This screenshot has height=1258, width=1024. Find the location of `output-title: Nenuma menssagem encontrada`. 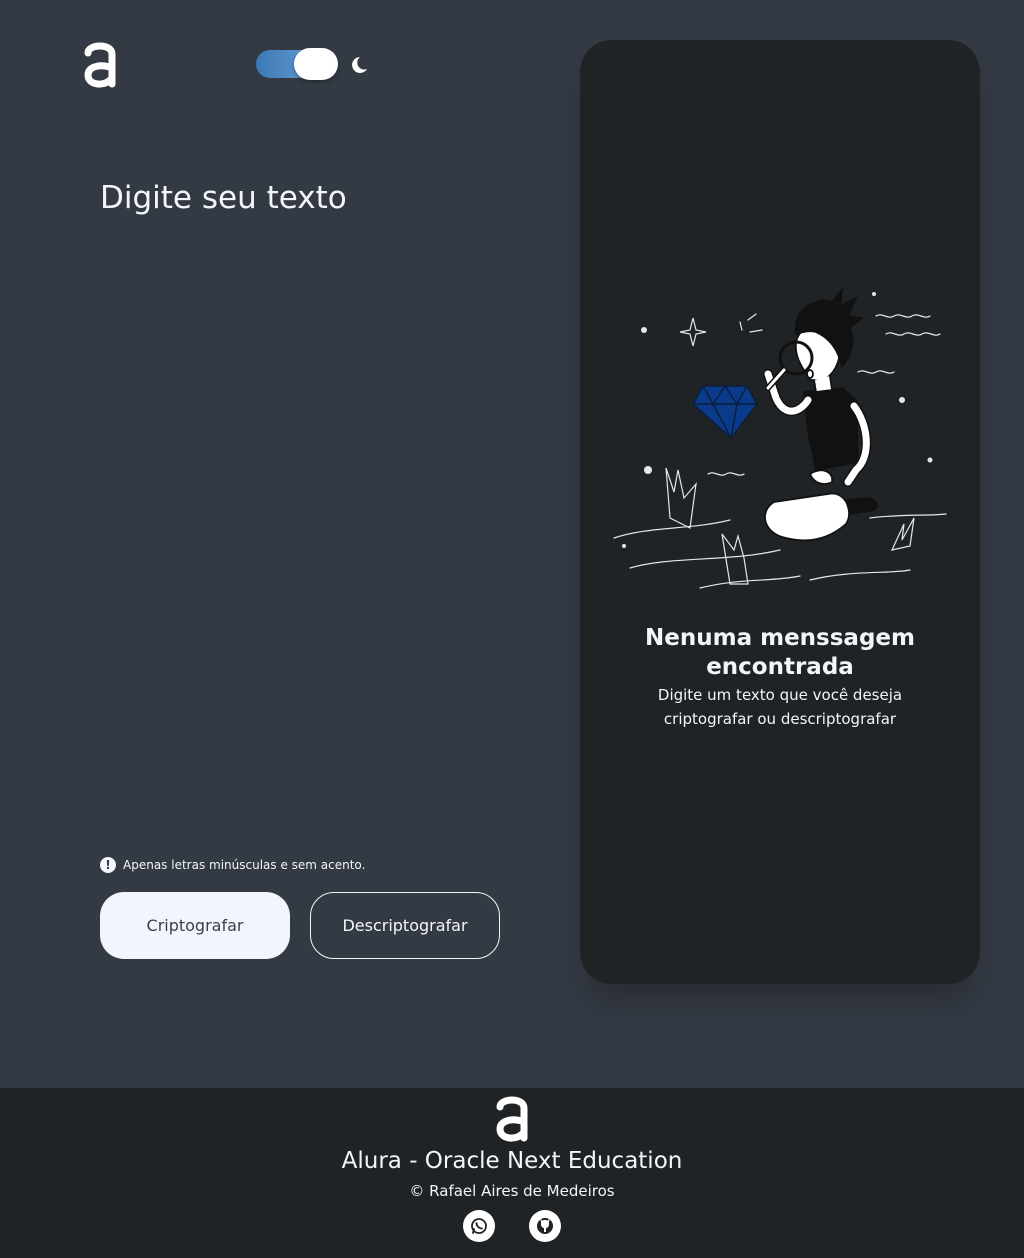

output-title: Nenuma menssagem encontrada is located at coordinates (780, 652).